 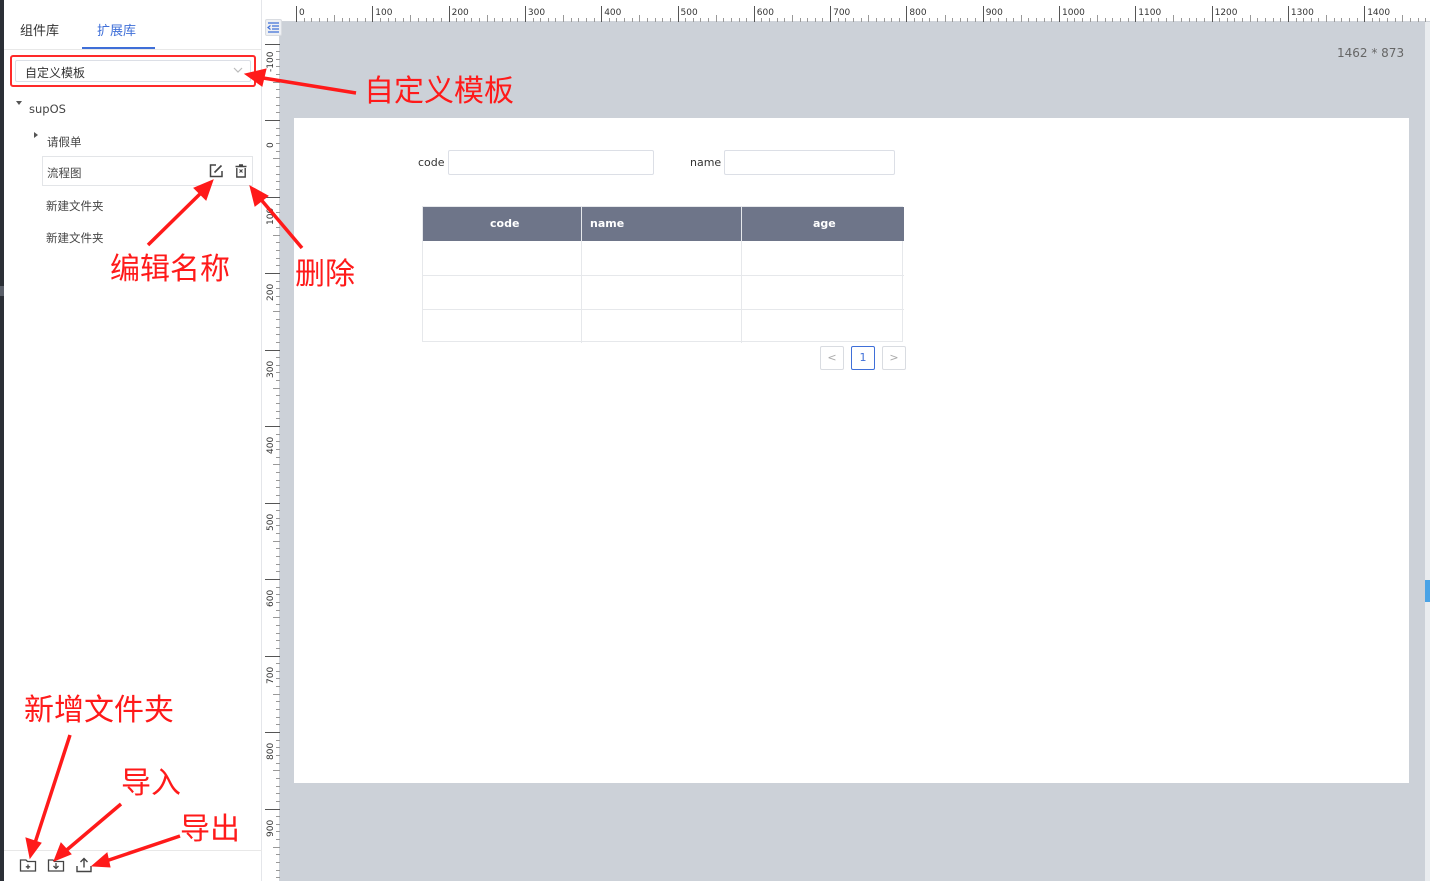 I want to click on tree-item-leave-form: 请假单, so click(x=64, y=142).